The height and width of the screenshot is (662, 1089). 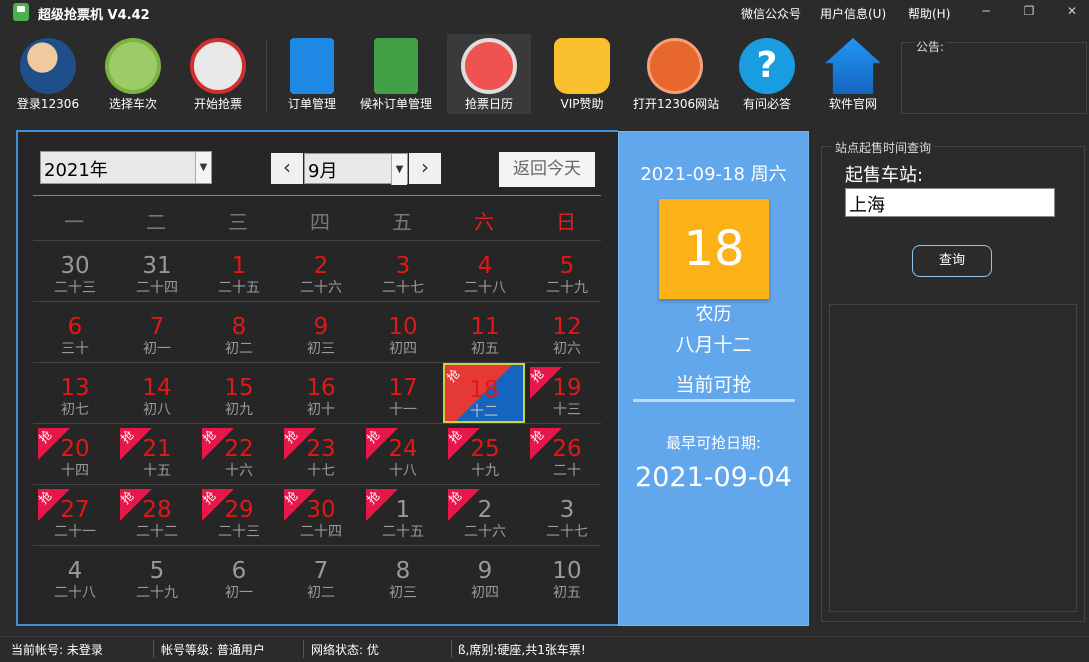 I want to click on weekday-label: 四, so click(x=320, y=222).